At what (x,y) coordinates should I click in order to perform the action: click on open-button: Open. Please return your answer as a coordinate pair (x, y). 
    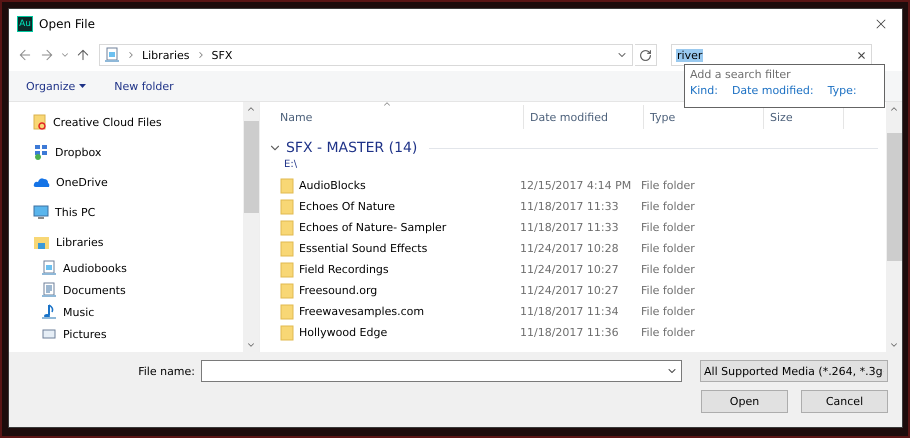
    Looking at the image, I should click on (744, 401).